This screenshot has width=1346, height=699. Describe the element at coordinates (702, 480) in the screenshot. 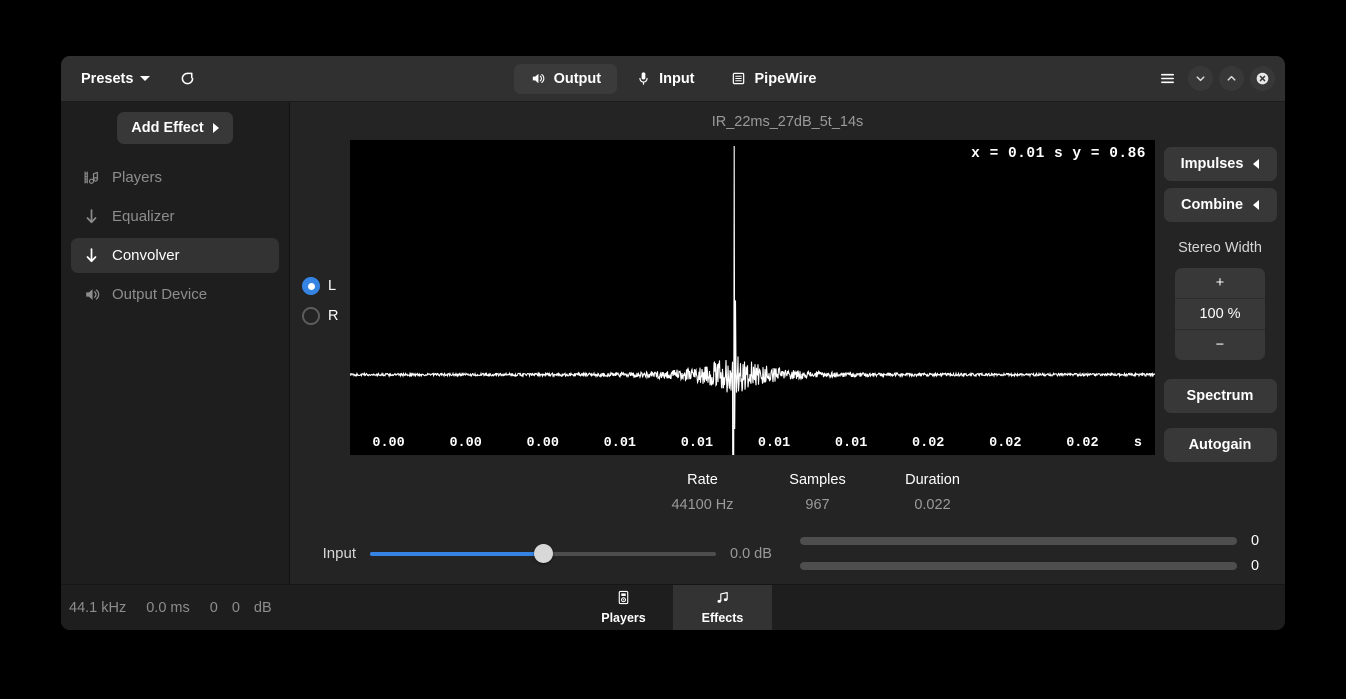

I see `info-rate-label: Rate` at that location.